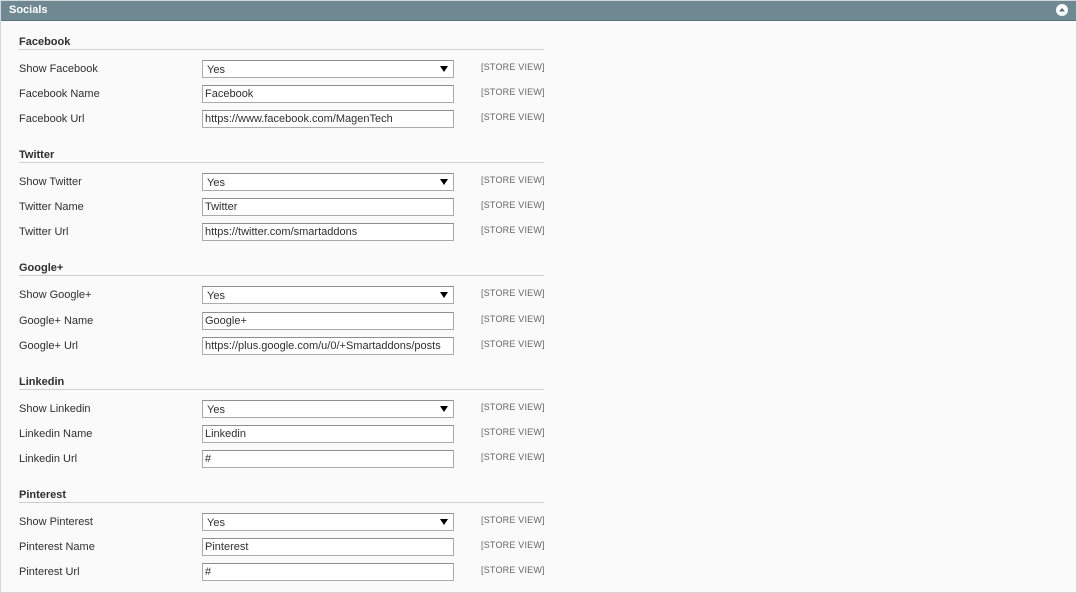  I want to click on field-label: Show Pinterest, so click(56, 522).